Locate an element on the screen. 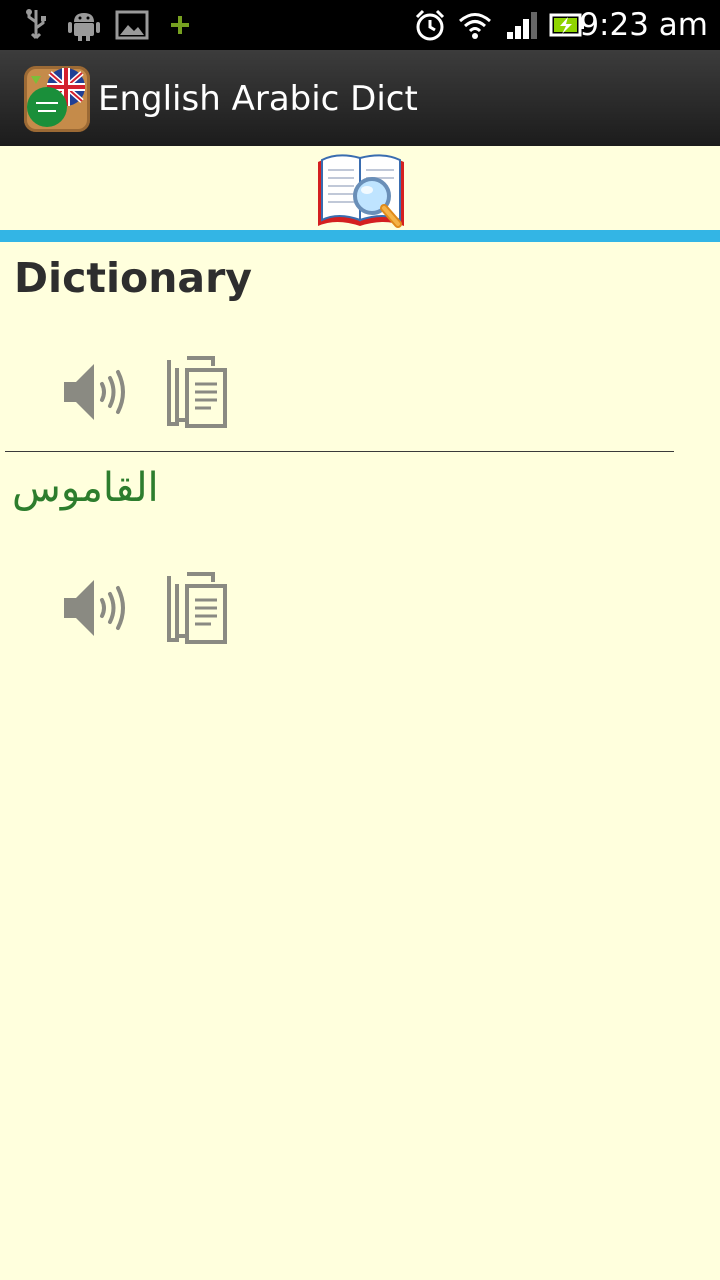  english-word: Dictionary is located at coordinates (133, 278).